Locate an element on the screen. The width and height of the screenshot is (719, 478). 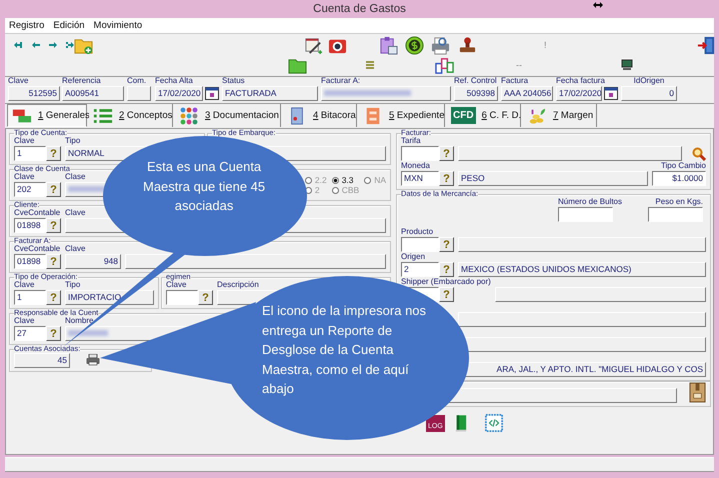
first-record-icon is located at coordinates (18, 45).